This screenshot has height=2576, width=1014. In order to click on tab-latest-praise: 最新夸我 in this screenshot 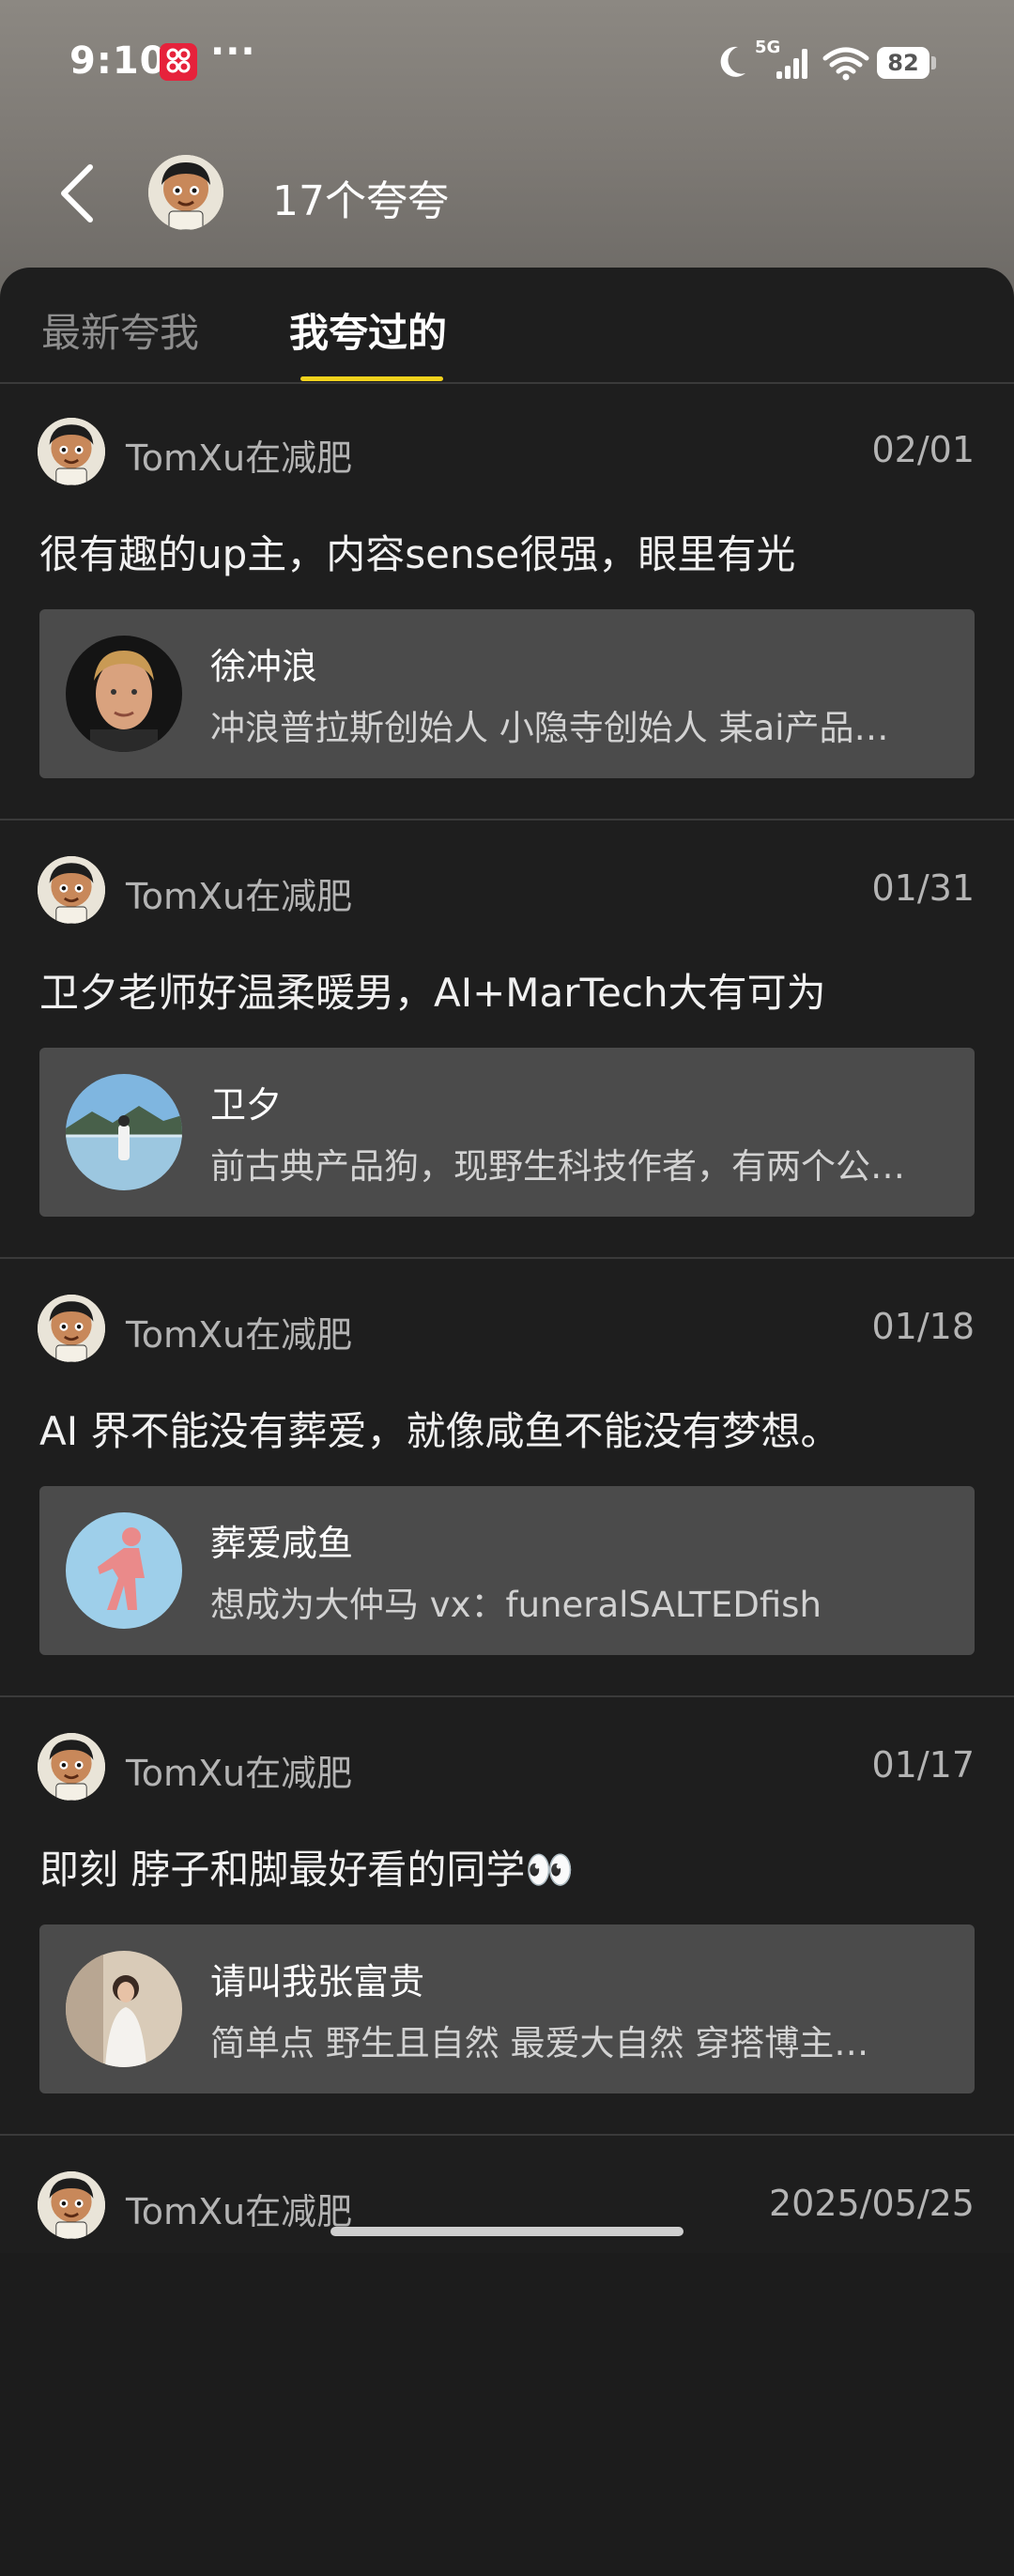, I will do `click(120, 330)`.